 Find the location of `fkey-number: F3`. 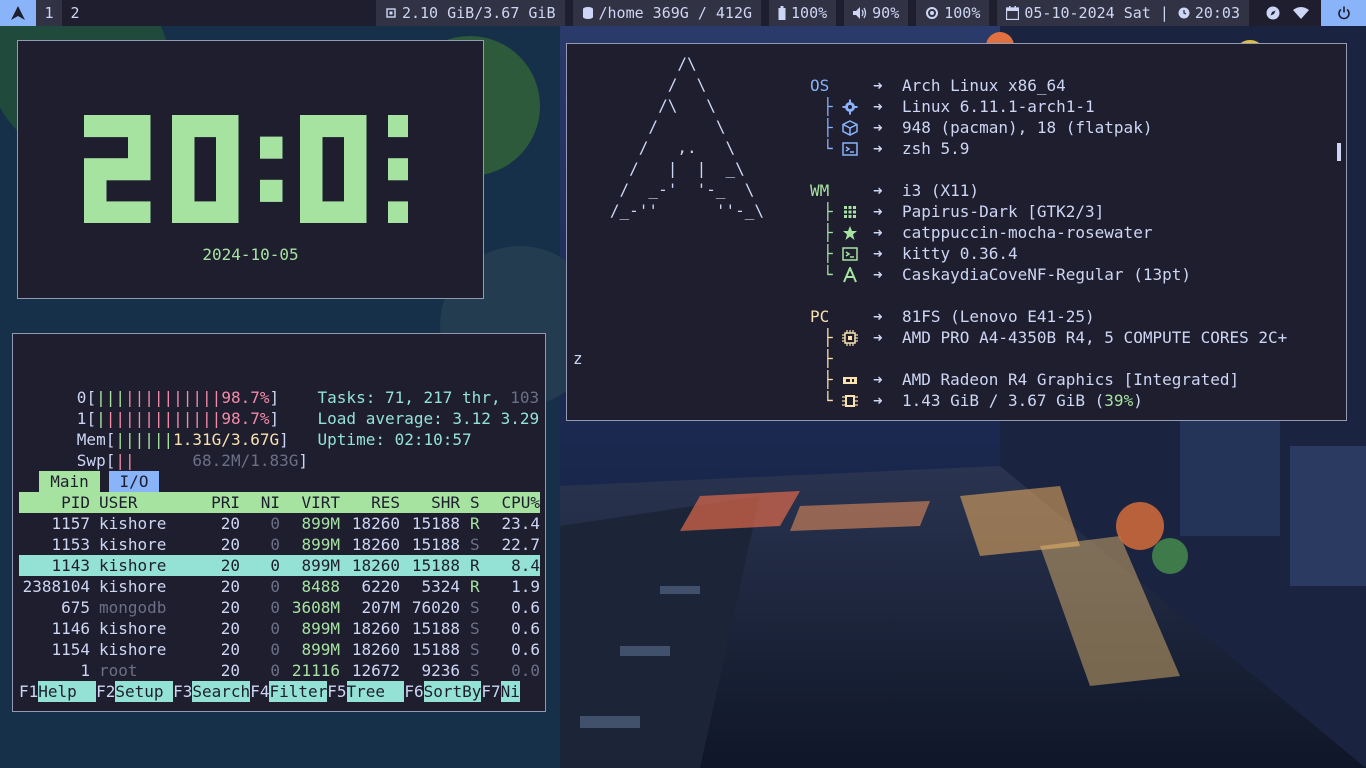

fkey-number: F3 is located at coordinates (183, 691).